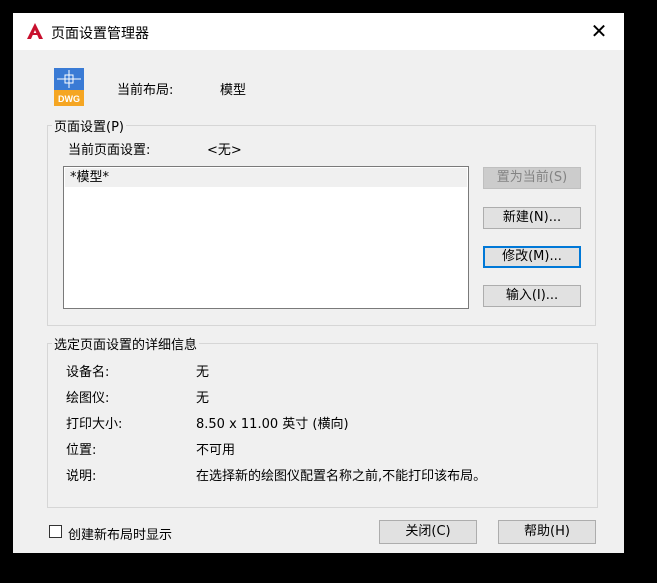 This screenshot has height=583, width=657. Describe the element at coordinates (94, 424) in the screenshot. I see `plot-size-label: 打印大小:` at that location.